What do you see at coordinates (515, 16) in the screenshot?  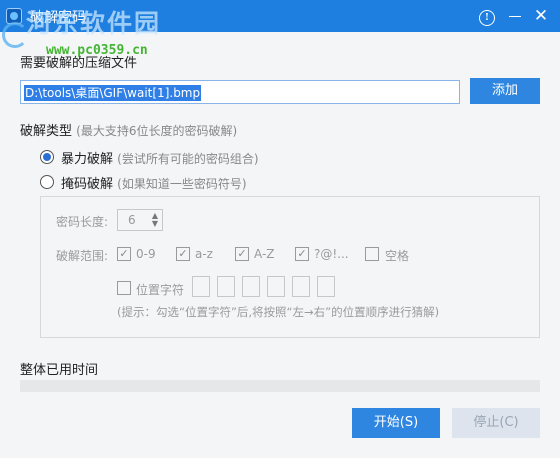 I see `minimize-icon` at bounding box center [515, 16].